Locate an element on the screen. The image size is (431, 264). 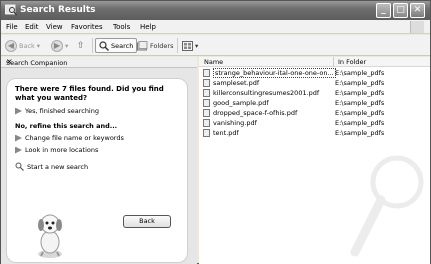
close-button: ✕ is located at coordinates (417, 10).